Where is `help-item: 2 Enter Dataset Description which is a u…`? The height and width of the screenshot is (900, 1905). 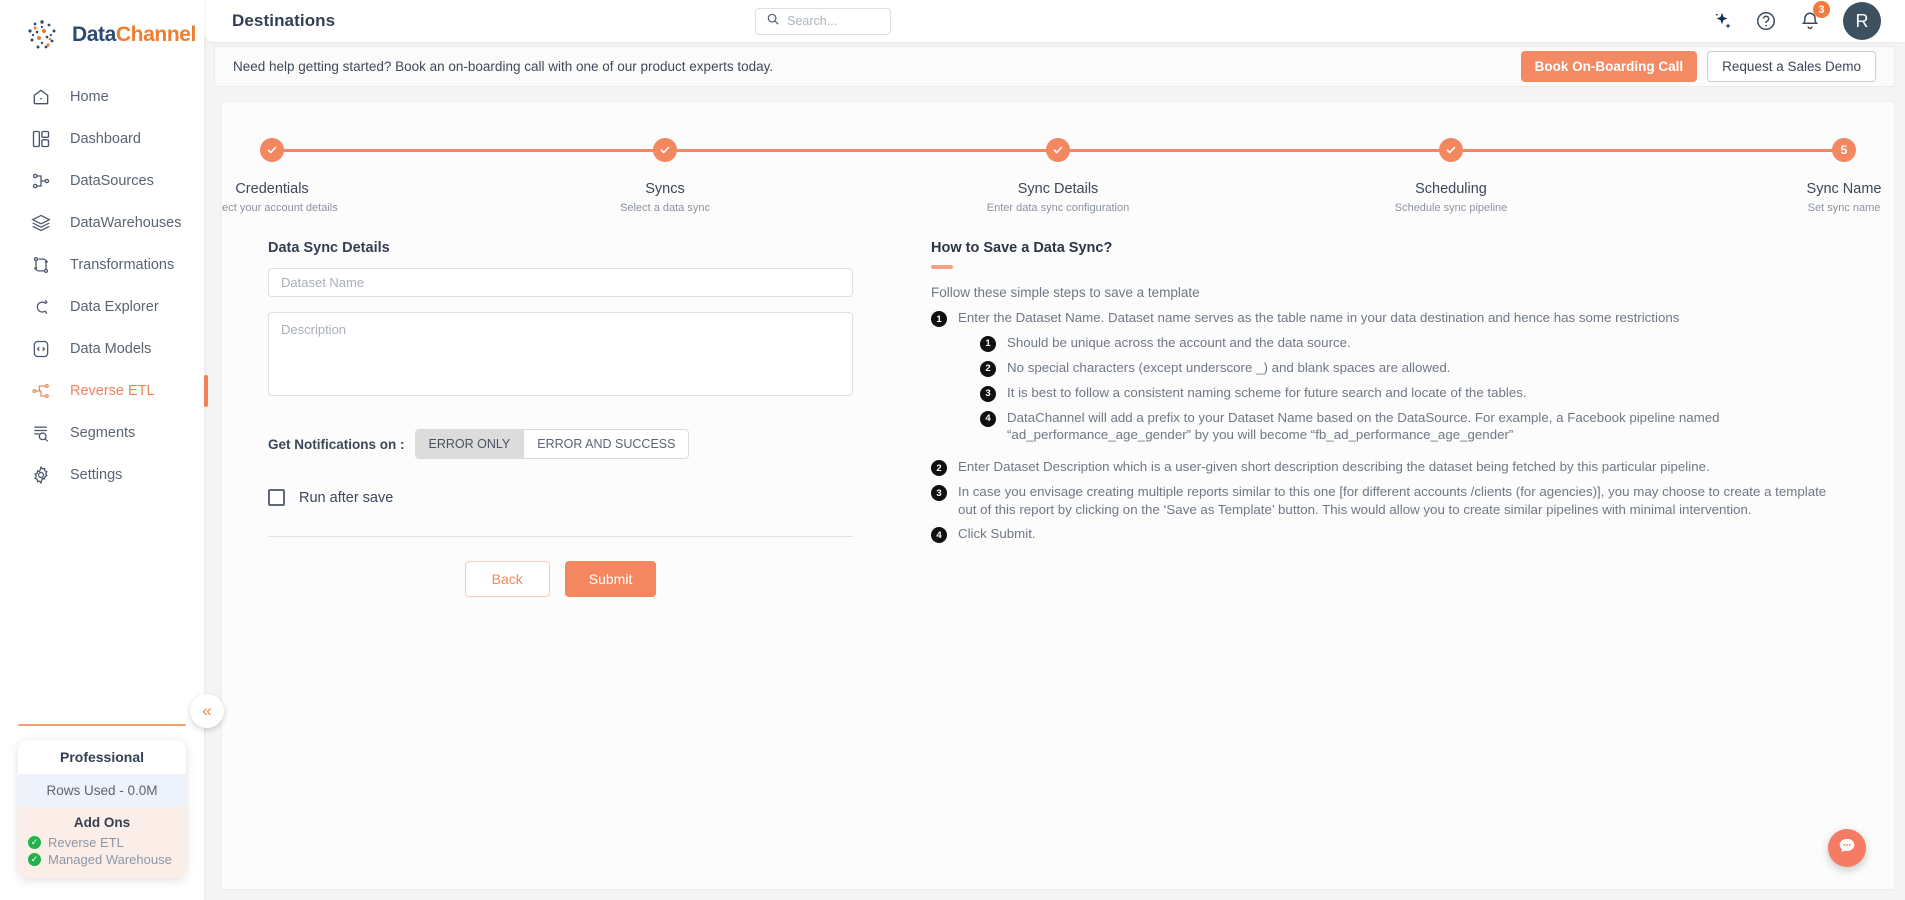 help-item: 2 Enter Dataset Description which is a u… is located at coordinates (1389, 467).